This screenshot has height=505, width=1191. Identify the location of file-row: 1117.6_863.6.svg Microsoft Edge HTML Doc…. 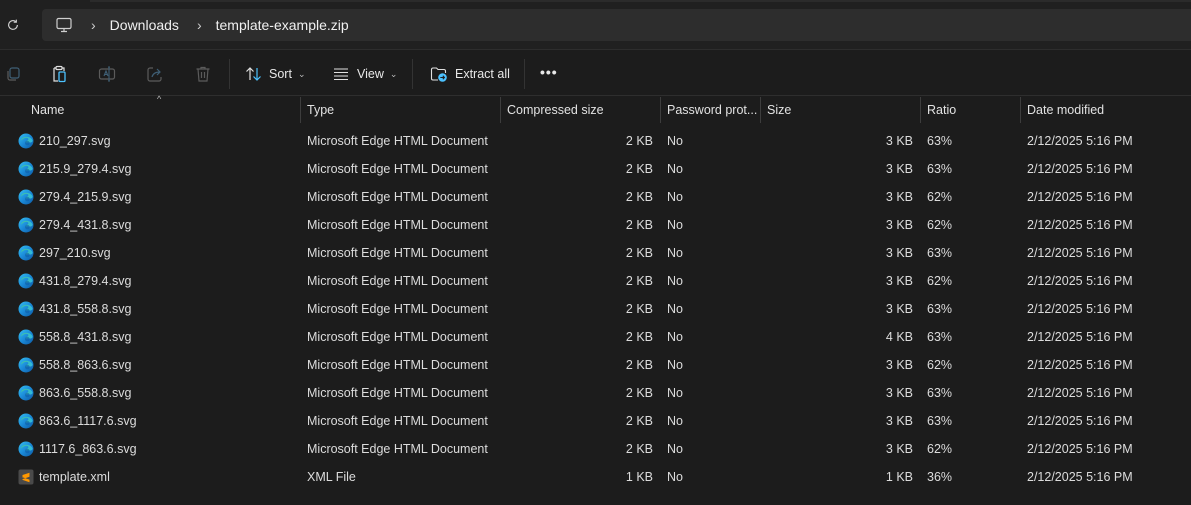
(595, 449).